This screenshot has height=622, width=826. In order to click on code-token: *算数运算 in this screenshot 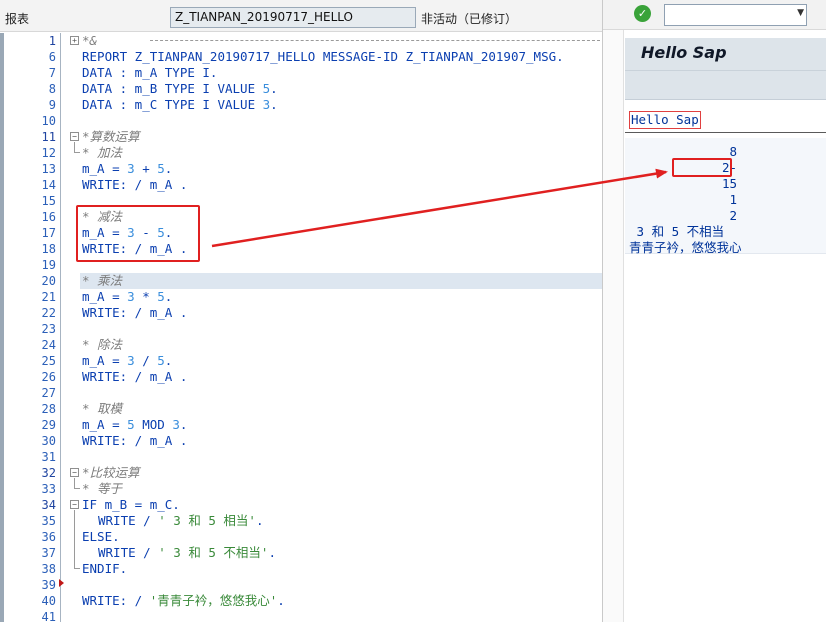, I will do `click(111, 136)`.